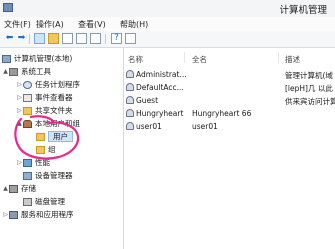  I want to click on tree-item-event-viewer: ▷ 事件查看器, so click(44, 97).